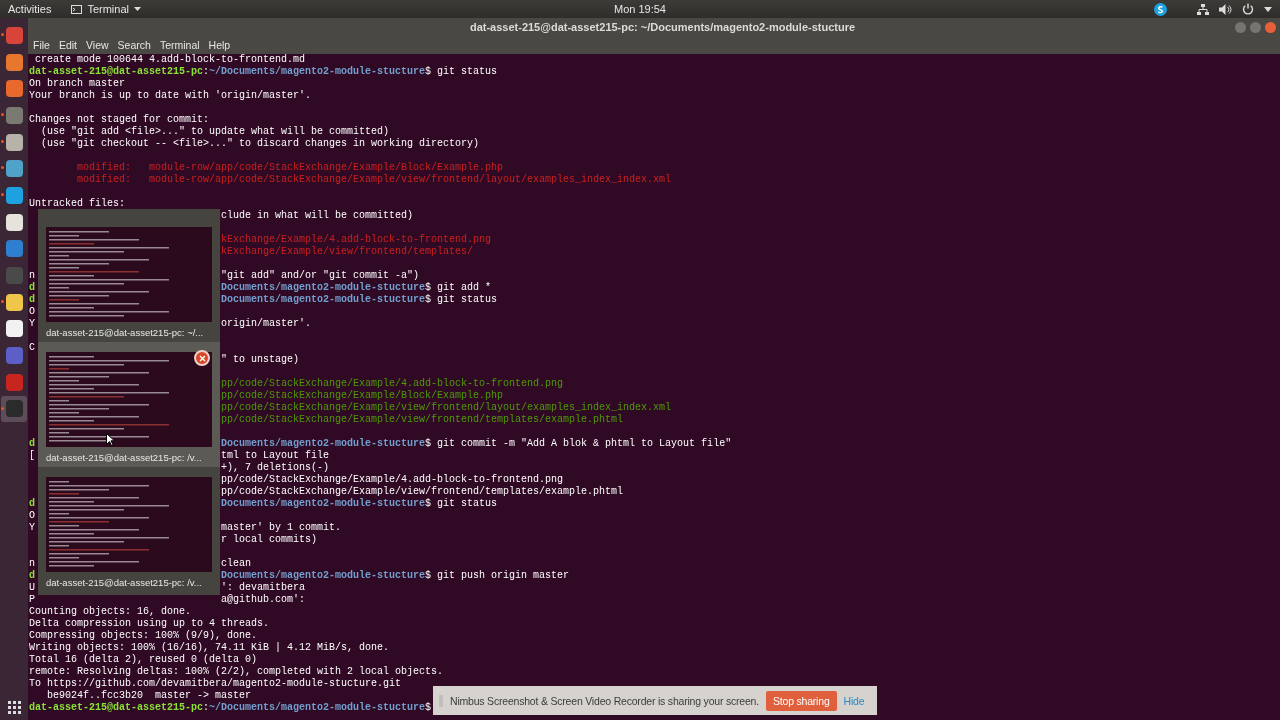 Image resolution: width=1280 pixels, height=720 pixels. Describe the element at coordinates (266, 324) in the screenshot. I see `terminal-text: origin/master'.` at that location.